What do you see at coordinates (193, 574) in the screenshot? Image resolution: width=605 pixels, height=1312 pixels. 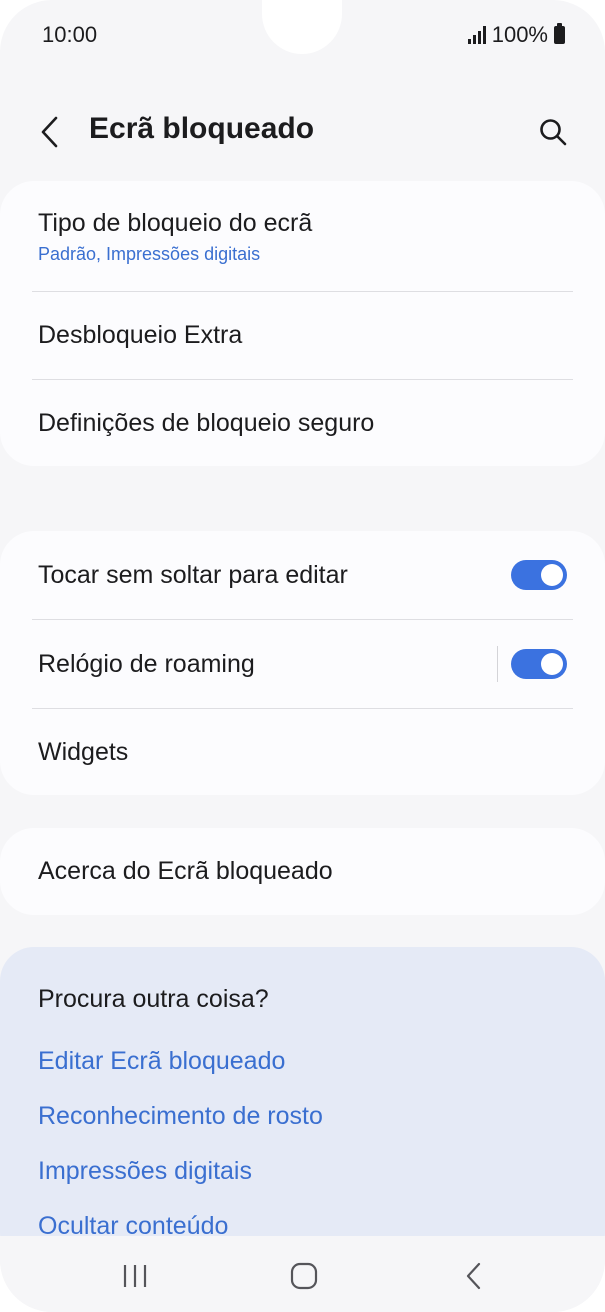 I see `item-title: Tocar sem soltar para editar` at bounding box center [193, 574].